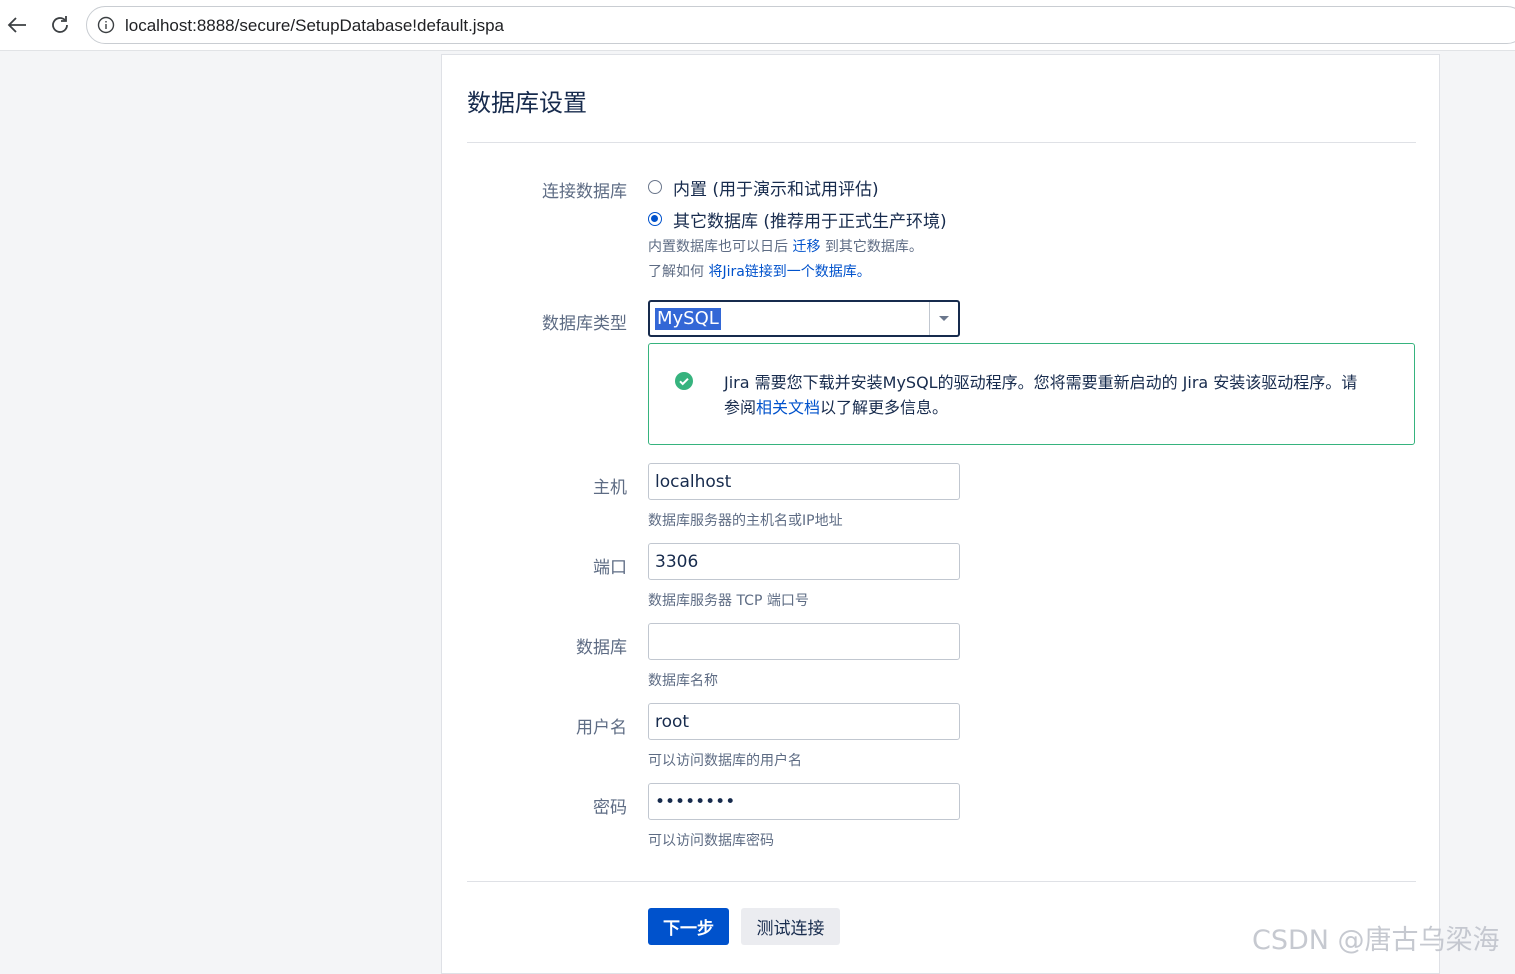 This screenshot has width=1515, height=974. What do you see at coordinates (804, 721) in the screenshot?
I see `username-input` at bounding box center [804, 721].